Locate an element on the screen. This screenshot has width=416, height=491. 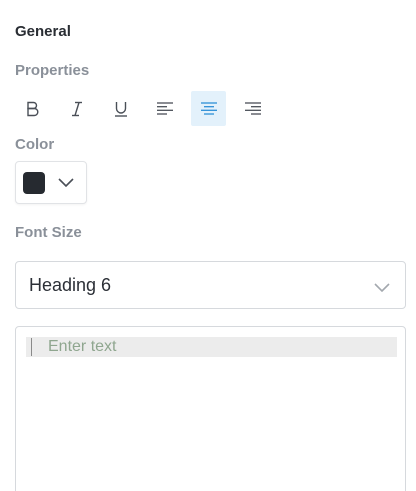
section-title-general: General is located at coordinates (43, 31).